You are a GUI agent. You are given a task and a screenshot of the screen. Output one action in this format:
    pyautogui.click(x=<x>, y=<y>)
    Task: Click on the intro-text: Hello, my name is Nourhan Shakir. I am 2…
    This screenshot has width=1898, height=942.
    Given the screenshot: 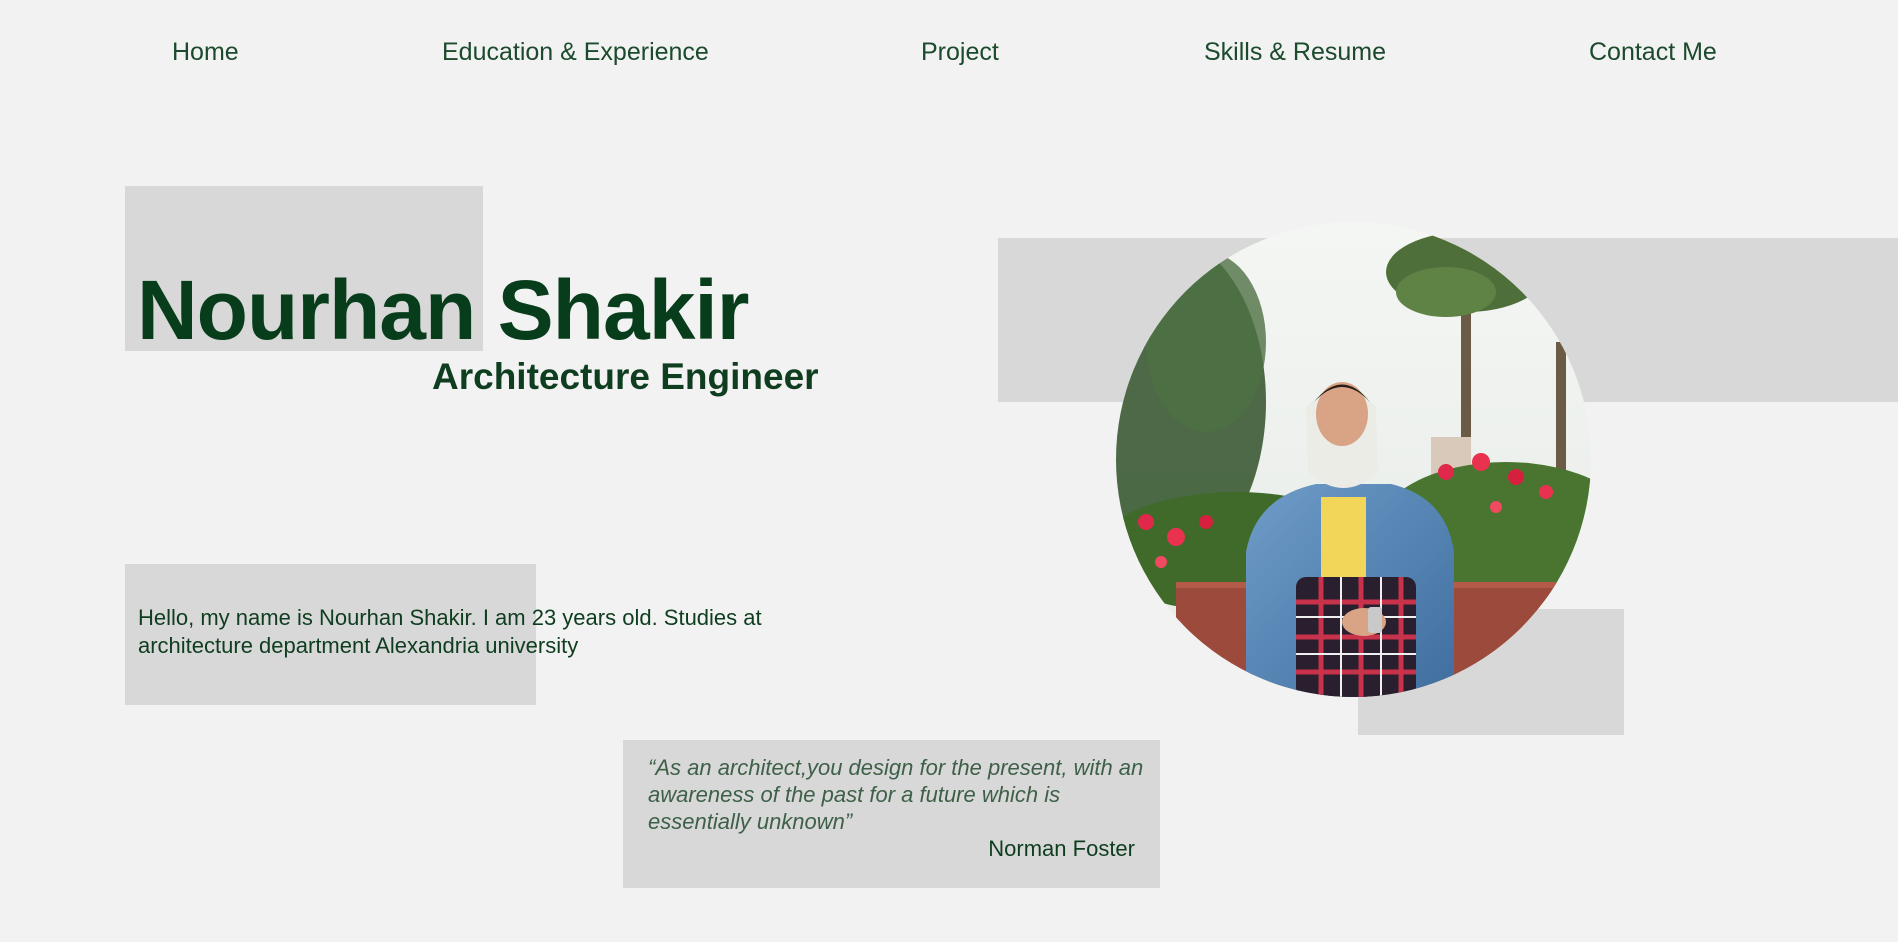 What is the action you would take?
    pyautogui.click(x=450, y=631)
    